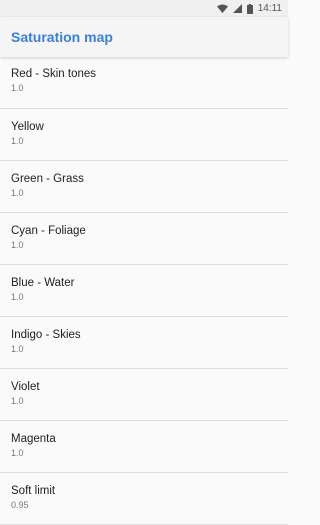  What do you see at coordinates (20, 505) in the screenshot?
I see `setting-value: 0.95` at bounding box center [20, 505].